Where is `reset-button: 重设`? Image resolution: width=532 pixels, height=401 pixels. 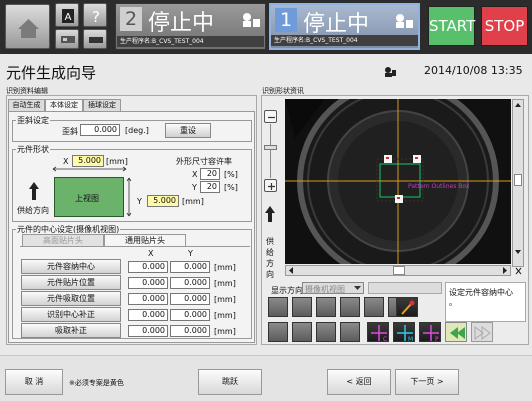 reset-button: 重设 is located at coordinates (188, 130).